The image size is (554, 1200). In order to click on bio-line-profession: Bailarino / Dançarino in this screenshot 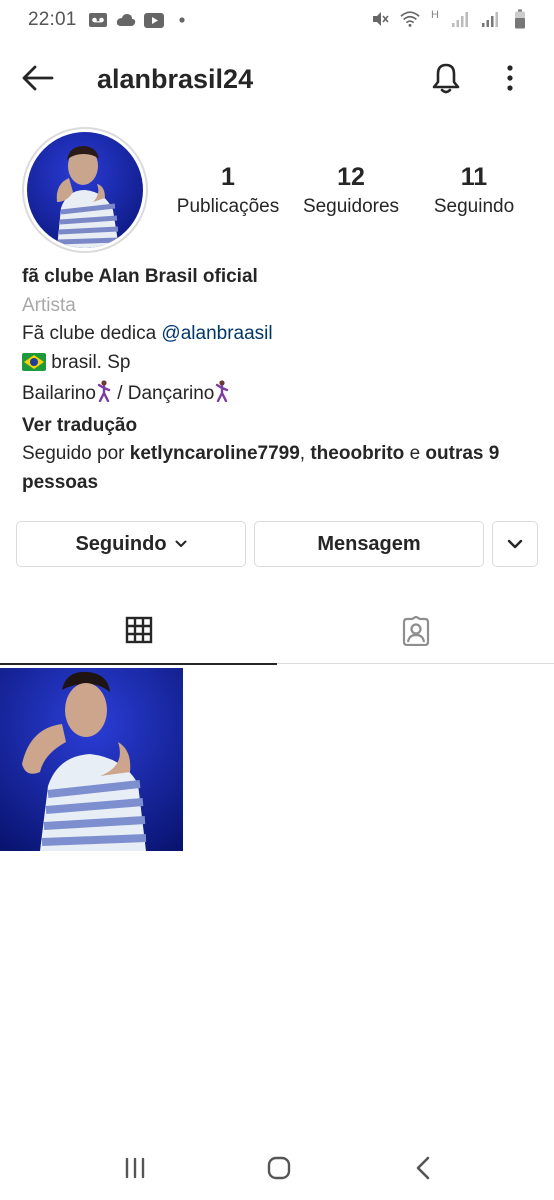, I will do `click(279, 396)`.